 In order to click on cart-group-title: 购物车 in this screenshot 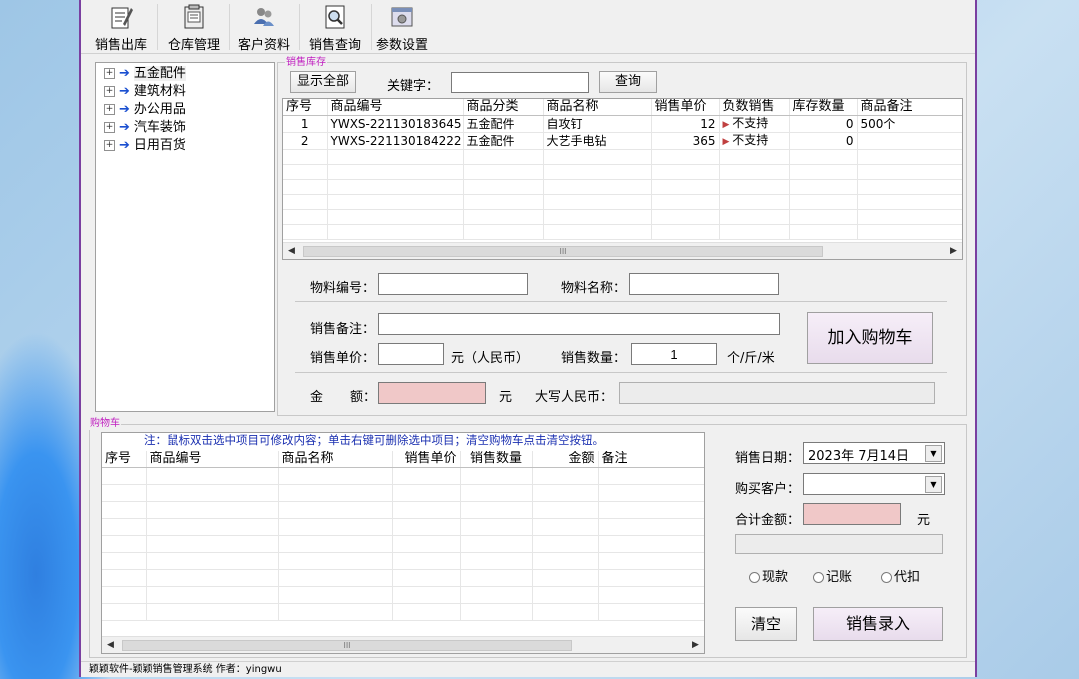, I will do `click(105, 424)`.